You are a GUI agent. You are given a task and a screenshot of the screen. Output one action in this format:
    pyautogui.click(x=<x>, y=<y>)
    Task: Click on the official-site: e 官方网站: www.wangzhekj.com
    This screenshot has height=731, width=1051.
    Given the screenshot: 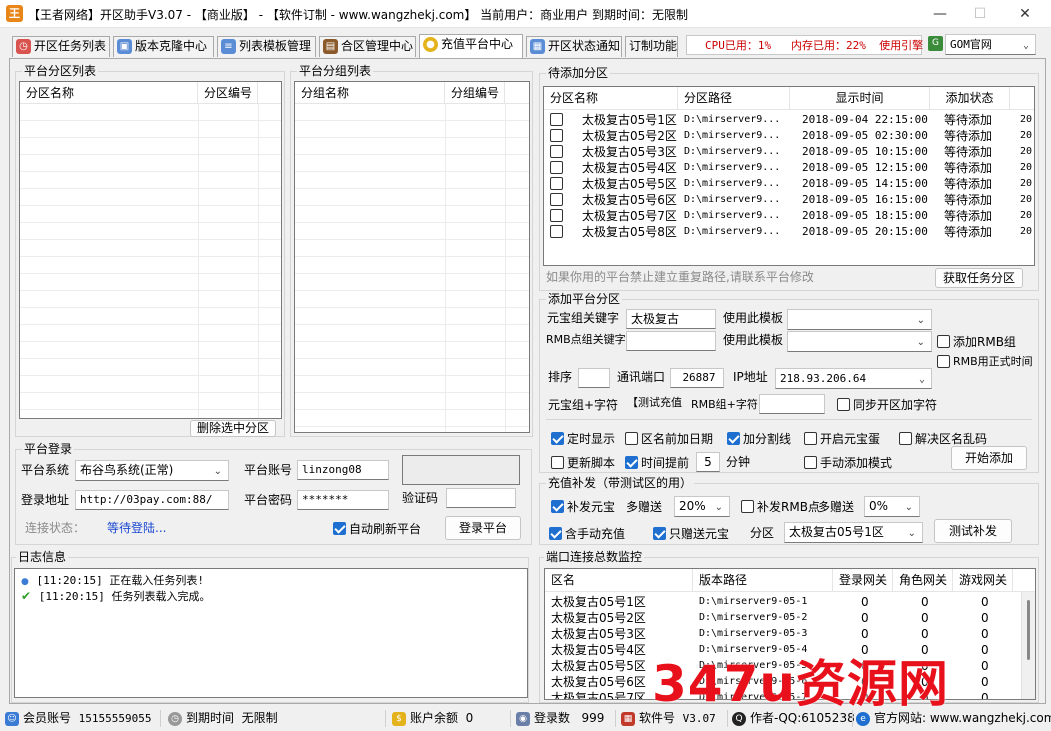 What is the action you would take?
    pyautogui.click(x=953, y=718)
    